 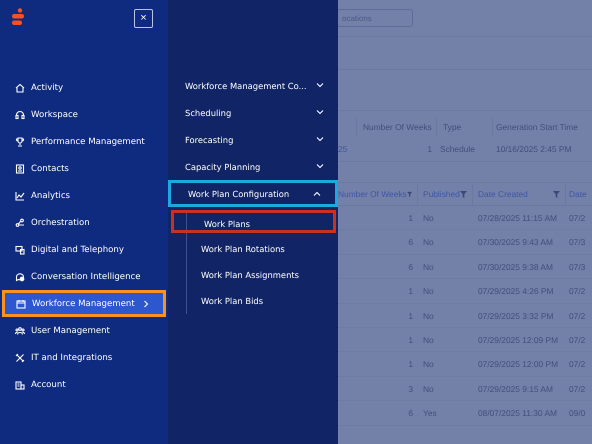 I want to click on building-icon, so click(x=20, y=385).